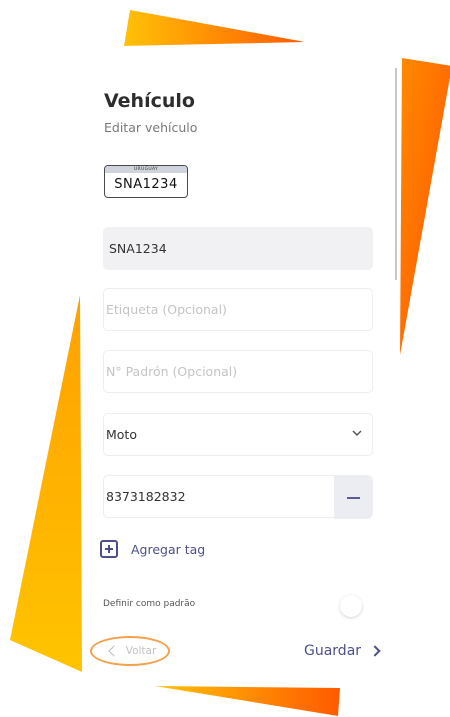 This screenshot has width=450, height=717. I want to click on bottom-stripe, so click(247, 701).